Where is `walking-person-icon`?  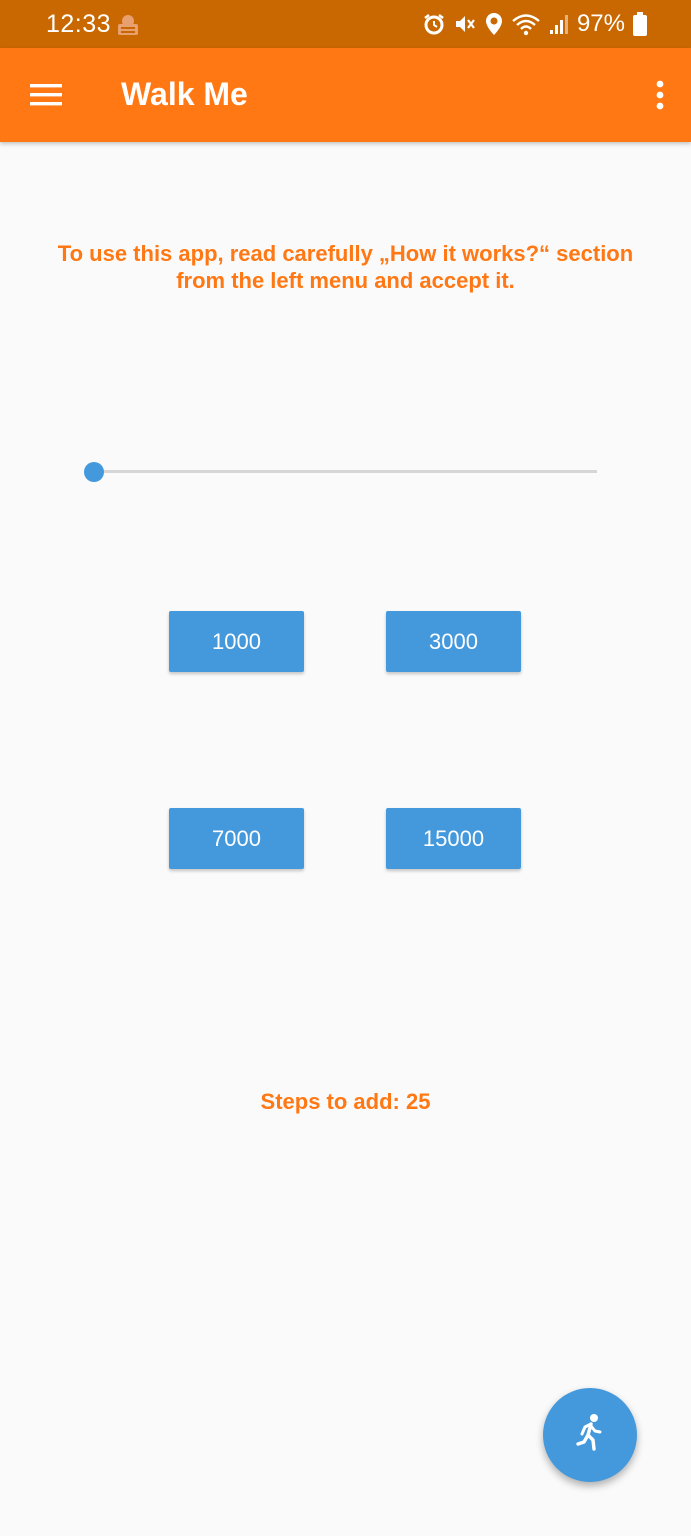
walking-person-icon is located at coordinates (590, 1435).